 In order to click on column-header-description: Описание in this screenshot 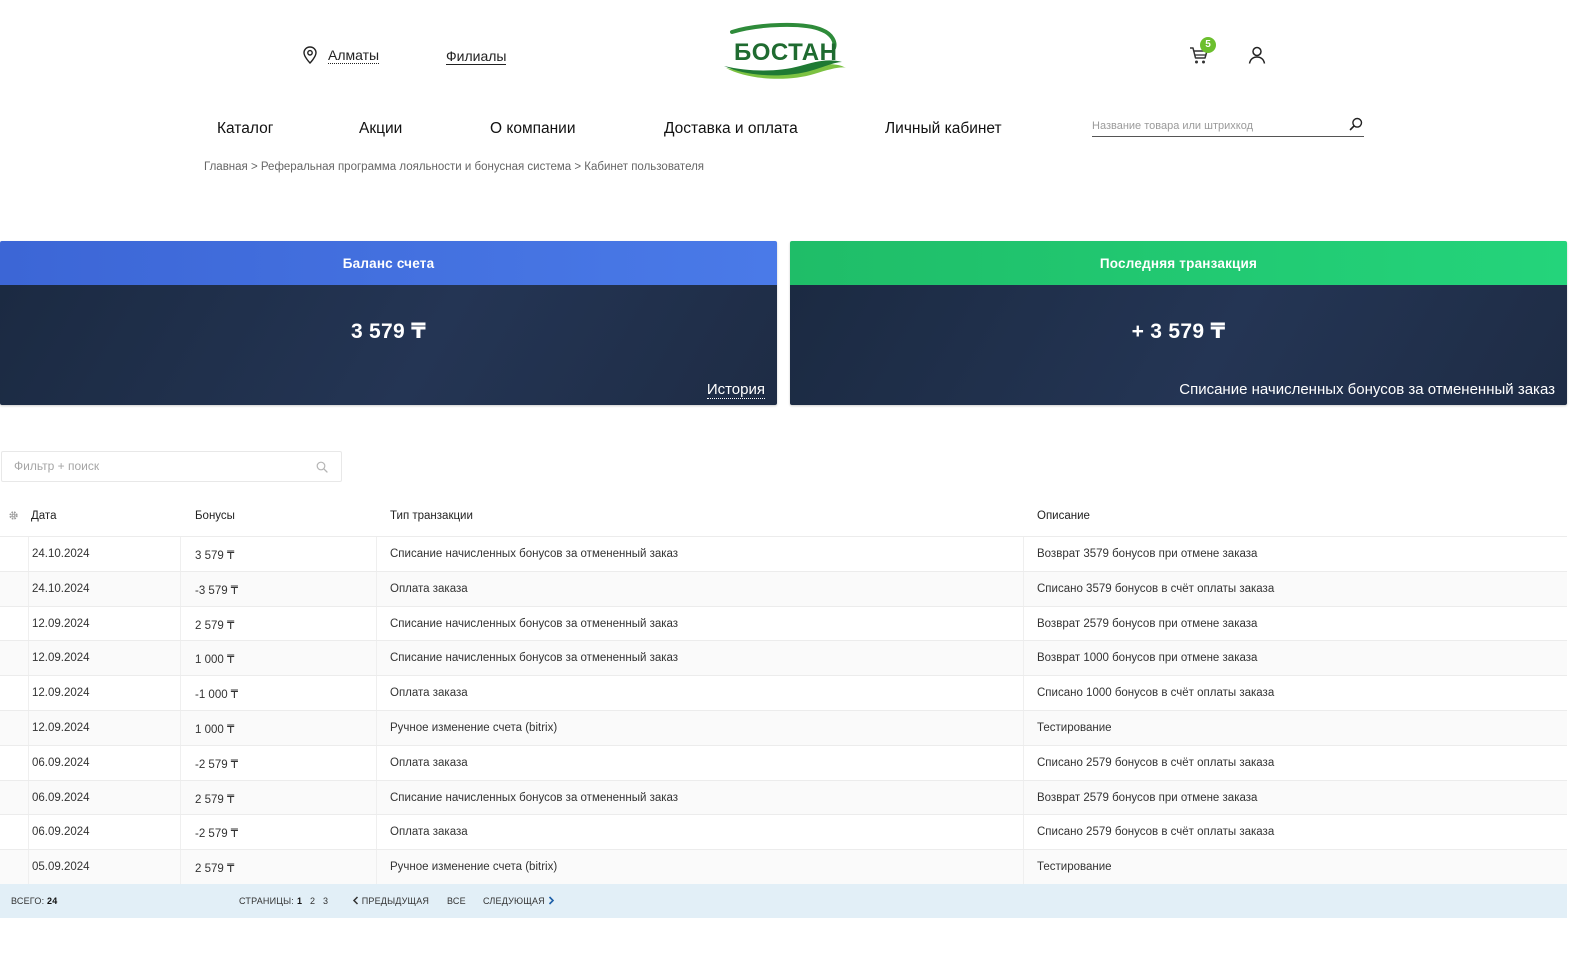, I will do `click(1063, 516)`.